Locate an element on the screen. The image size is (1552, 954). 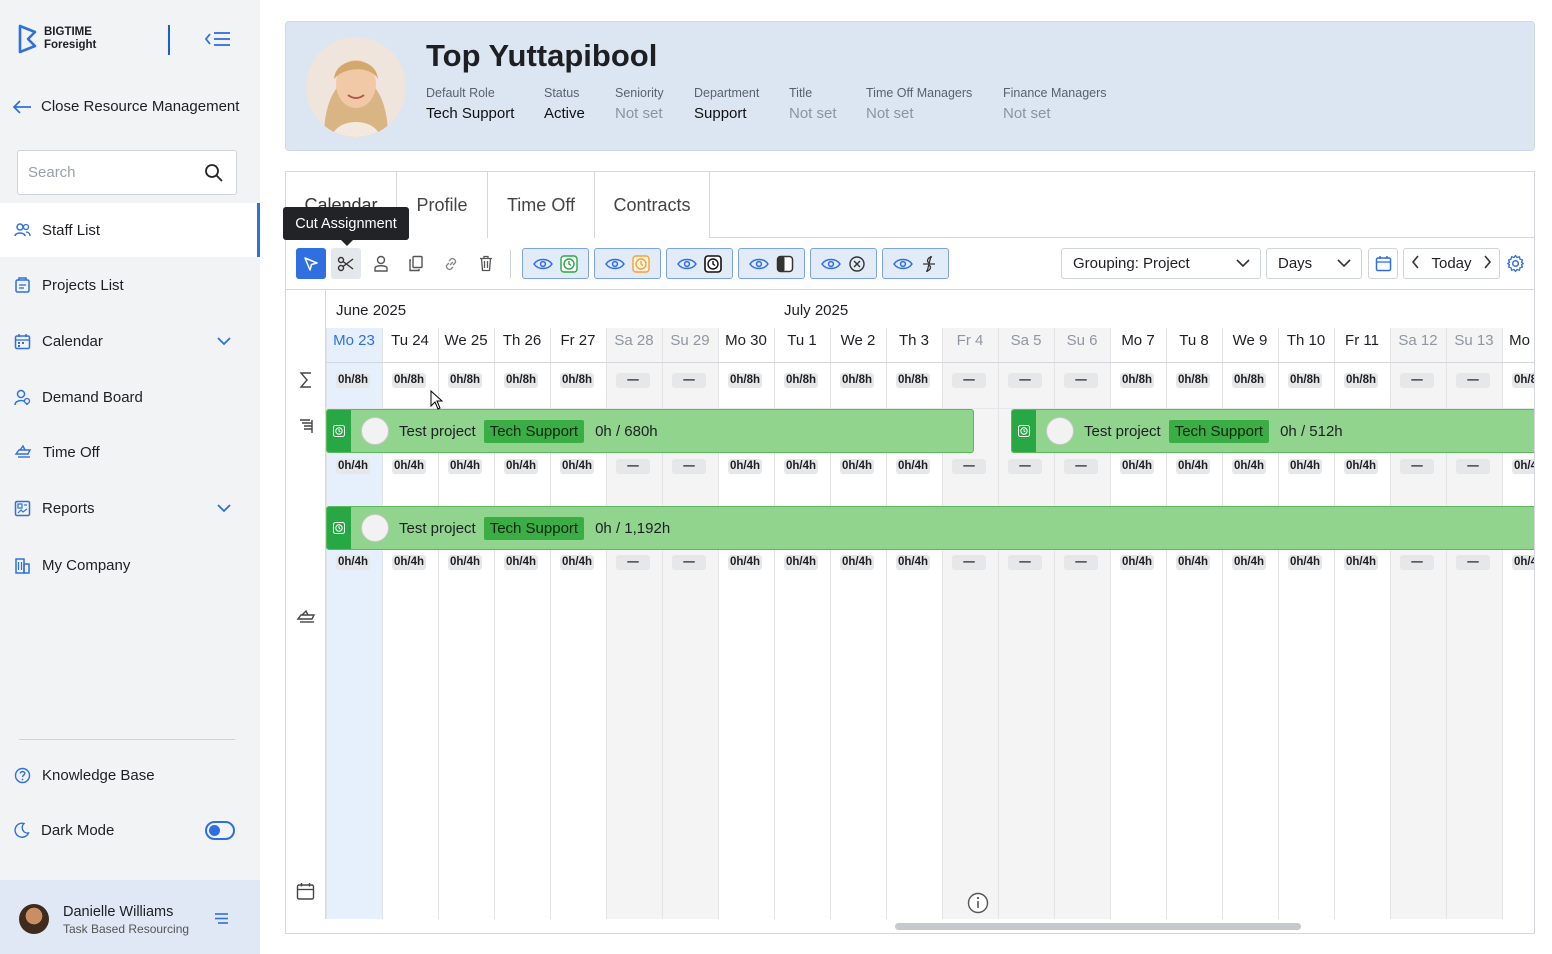
tab-label: Profile is located at coordinates (442, 204).